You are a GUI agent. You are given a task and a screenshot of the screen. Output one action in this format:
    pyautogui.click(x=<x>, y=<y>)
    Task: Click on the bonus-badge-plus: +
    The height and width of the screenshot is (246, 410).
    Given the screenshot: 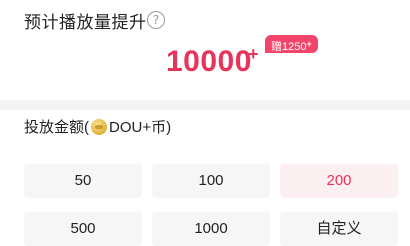 What is the action you would take?
    pyautogui.click(x=309, y=44)
    